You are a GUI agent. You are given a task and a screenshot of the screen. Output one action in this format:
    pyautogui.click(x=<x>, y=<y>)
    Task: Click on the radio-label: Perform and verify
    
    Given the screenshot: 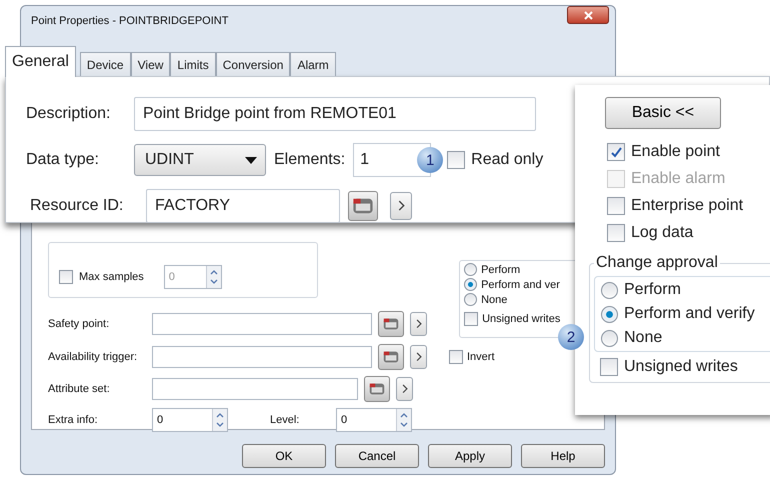 What is the action you would take?
    pyautogui.click(x=689, y=314)
    